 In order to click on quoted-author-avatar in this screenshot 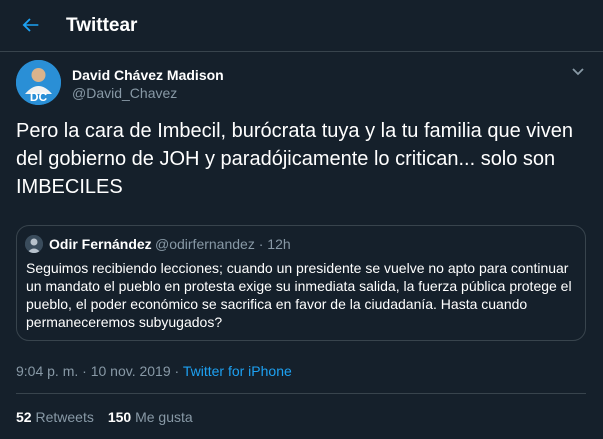, I will do `click(34, 244)`.